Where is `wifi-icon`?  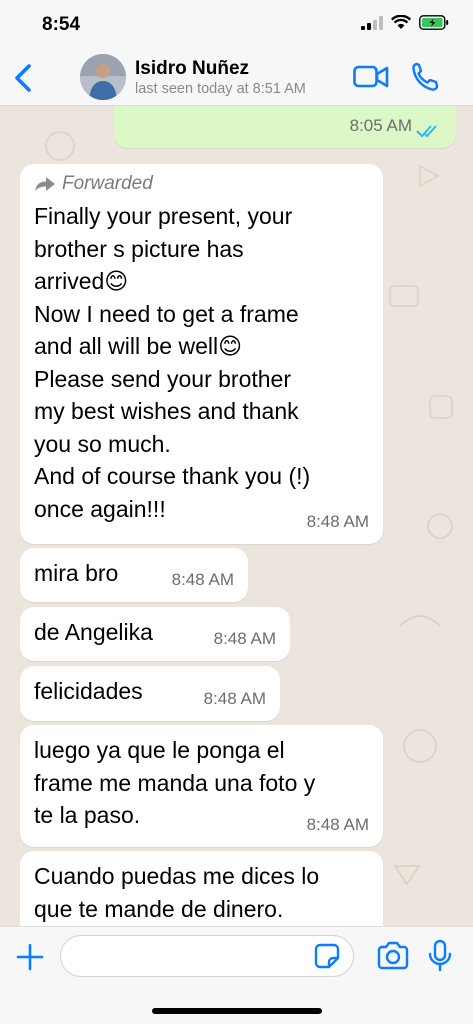
wifi-icon is located at coordinates (401, 22).